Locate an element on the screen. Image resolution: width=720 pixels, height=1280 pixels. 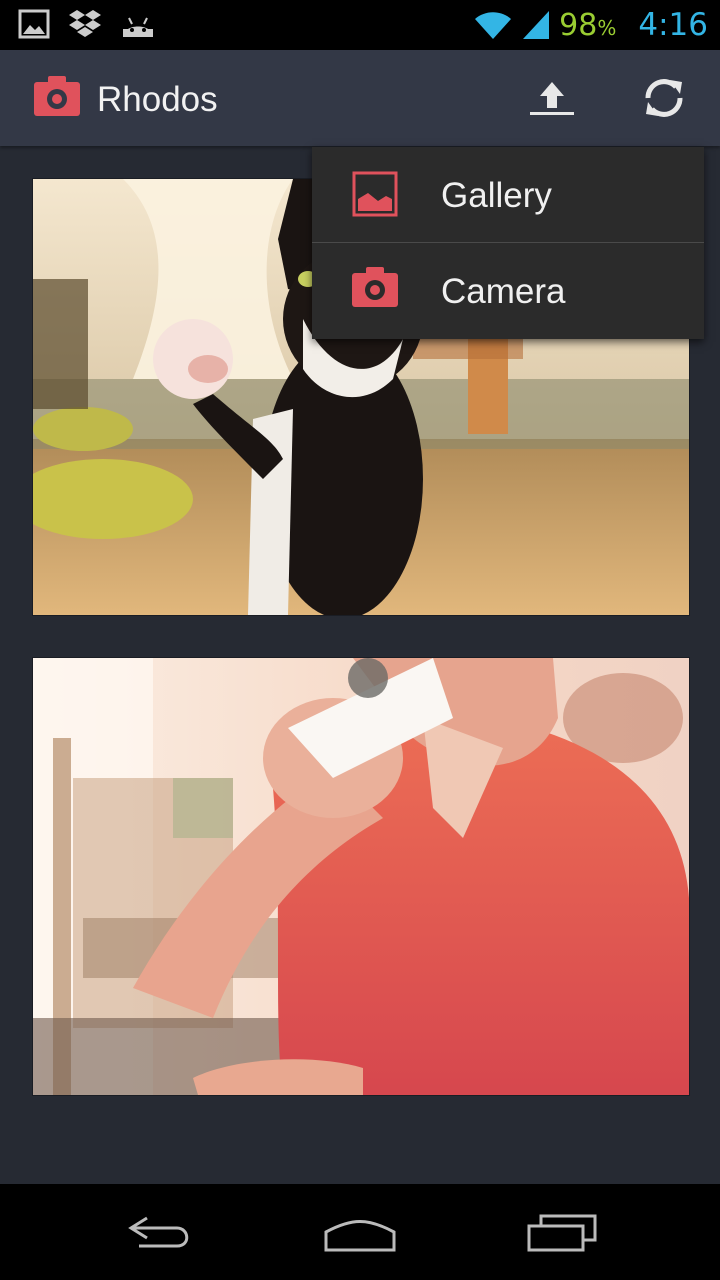
refresh-icon is located at coordinates (664, 98).